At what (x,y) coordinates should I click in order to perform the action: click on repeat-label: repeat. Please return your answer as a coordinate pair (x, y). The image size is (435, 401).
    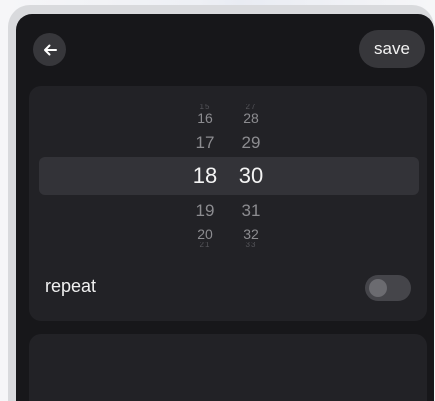
    Looking at the image, I should click on (71, 286).